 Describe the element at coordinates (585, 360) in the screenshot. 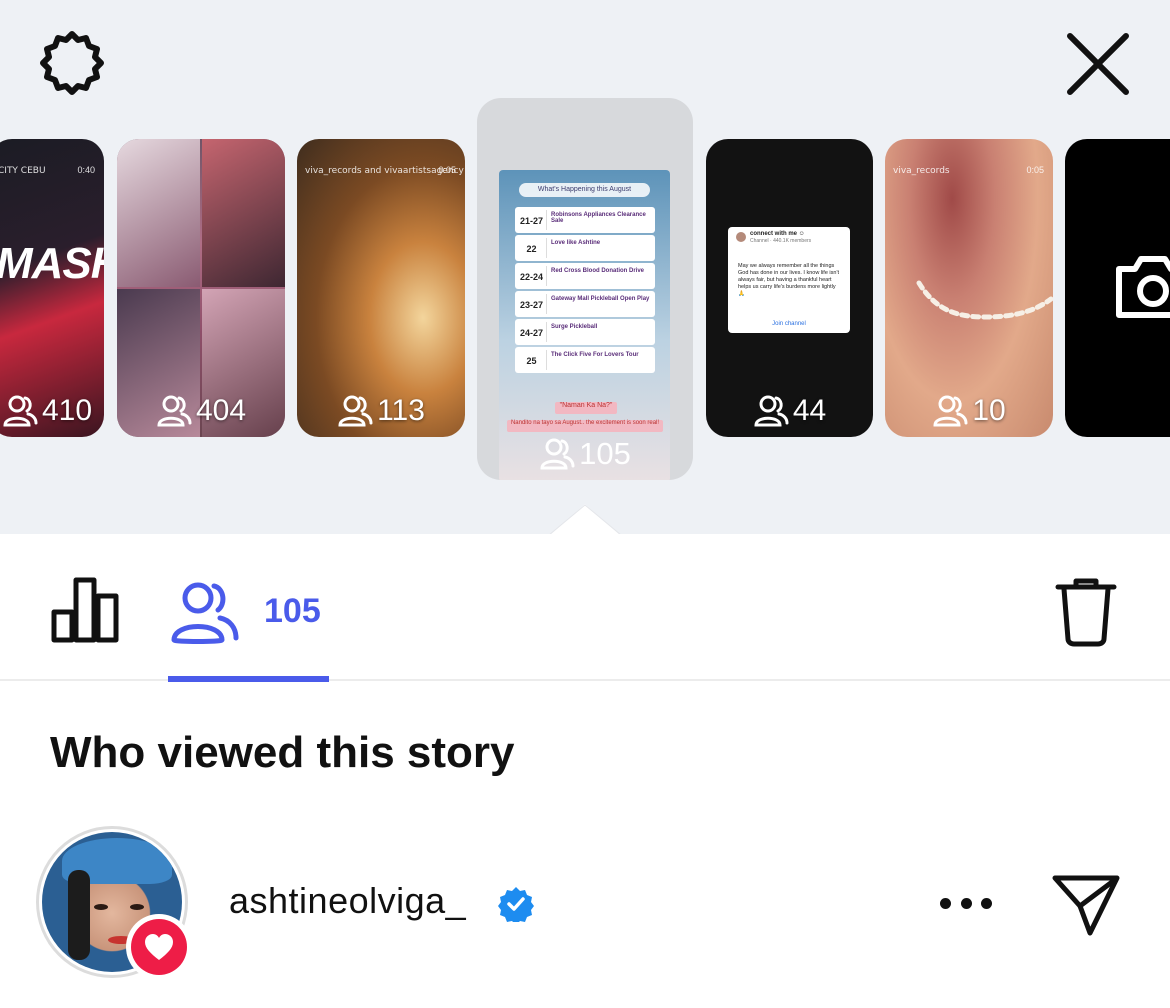

I see `event-item: 25 The Click Five For Lovers Tour` at that location.